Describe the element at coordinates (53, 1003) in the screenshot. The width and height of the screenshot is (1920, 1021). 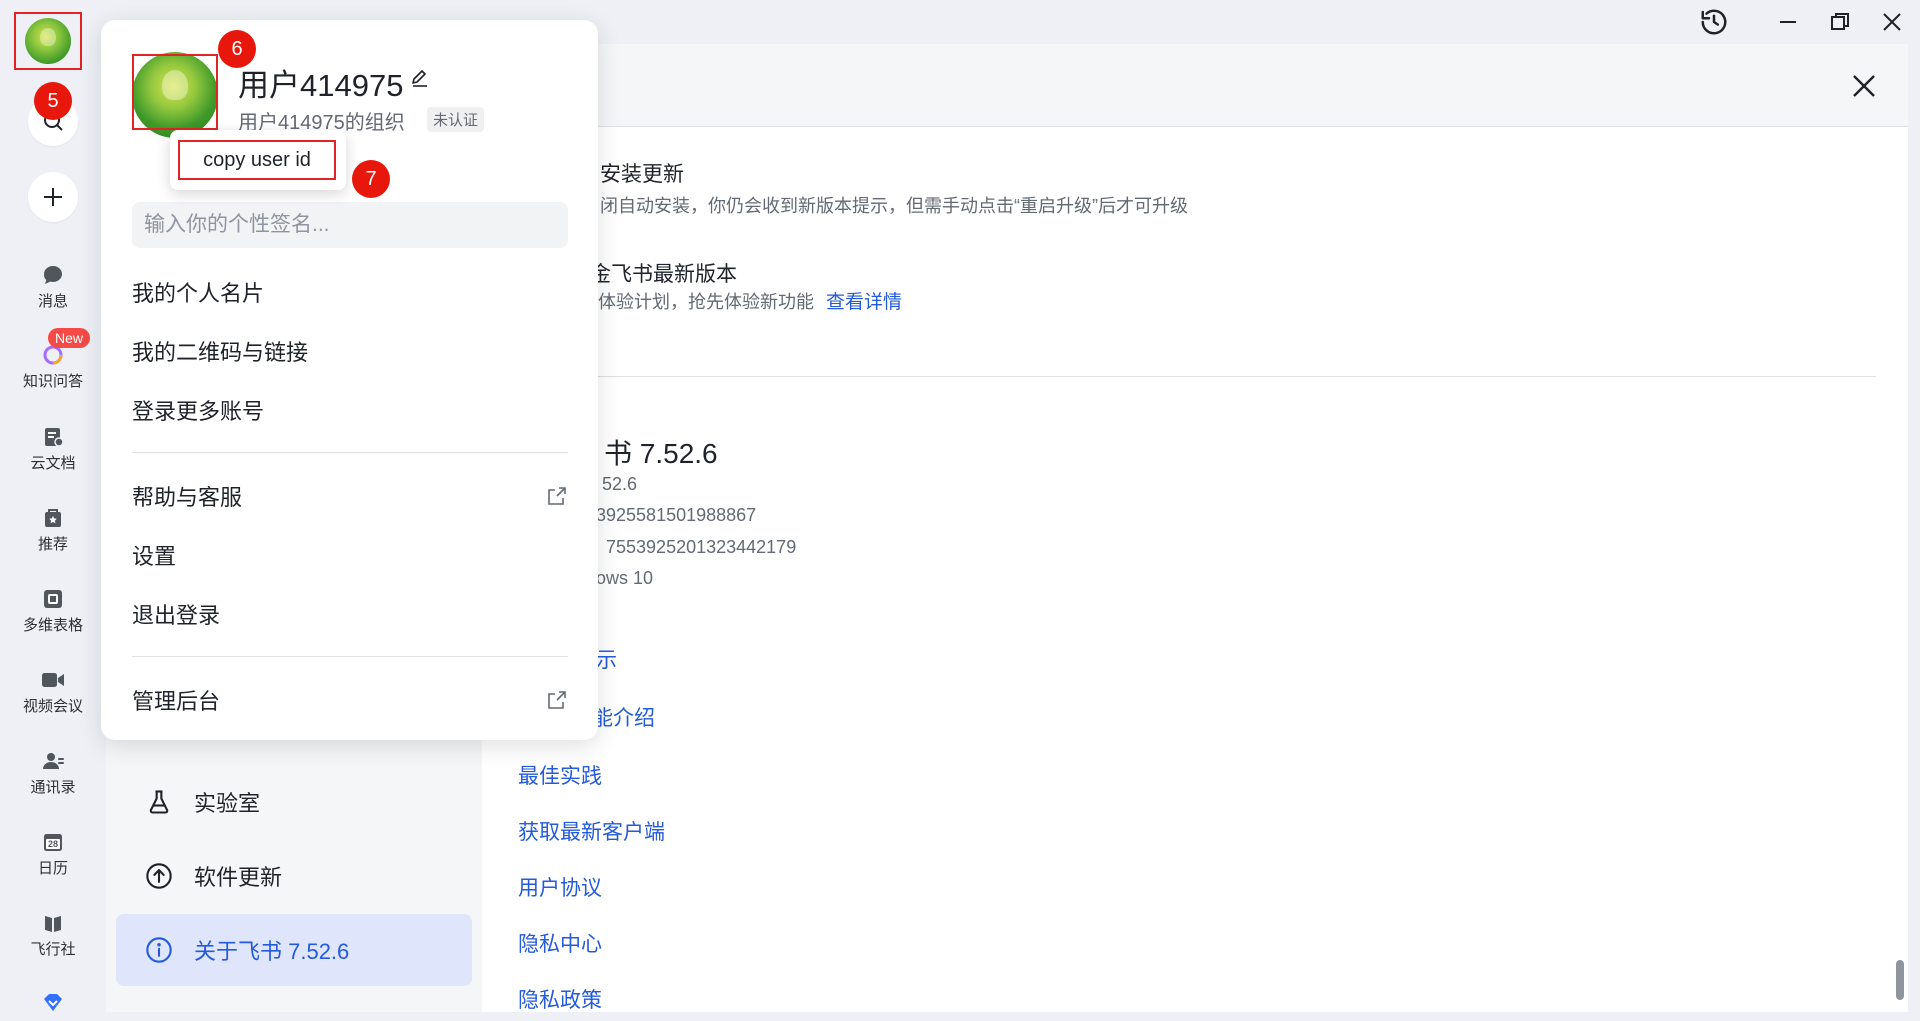
I see `diamond-app-icon` at that location.